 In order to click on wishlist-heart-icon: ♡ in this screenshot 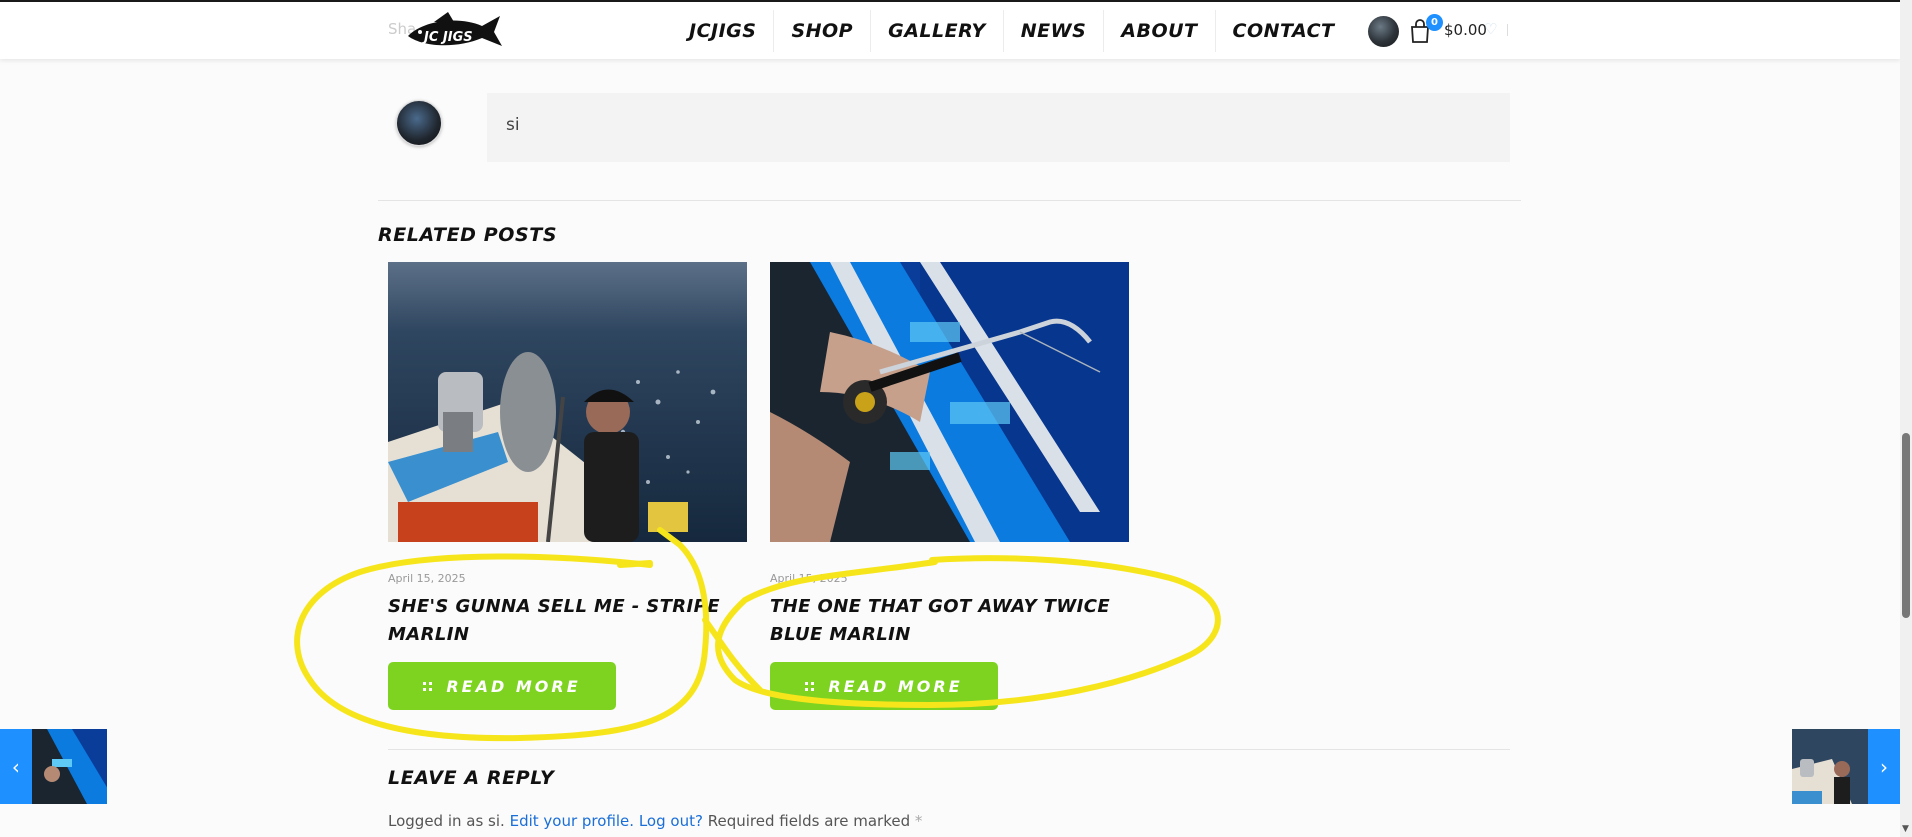, I will do `click(1490, 29)`.